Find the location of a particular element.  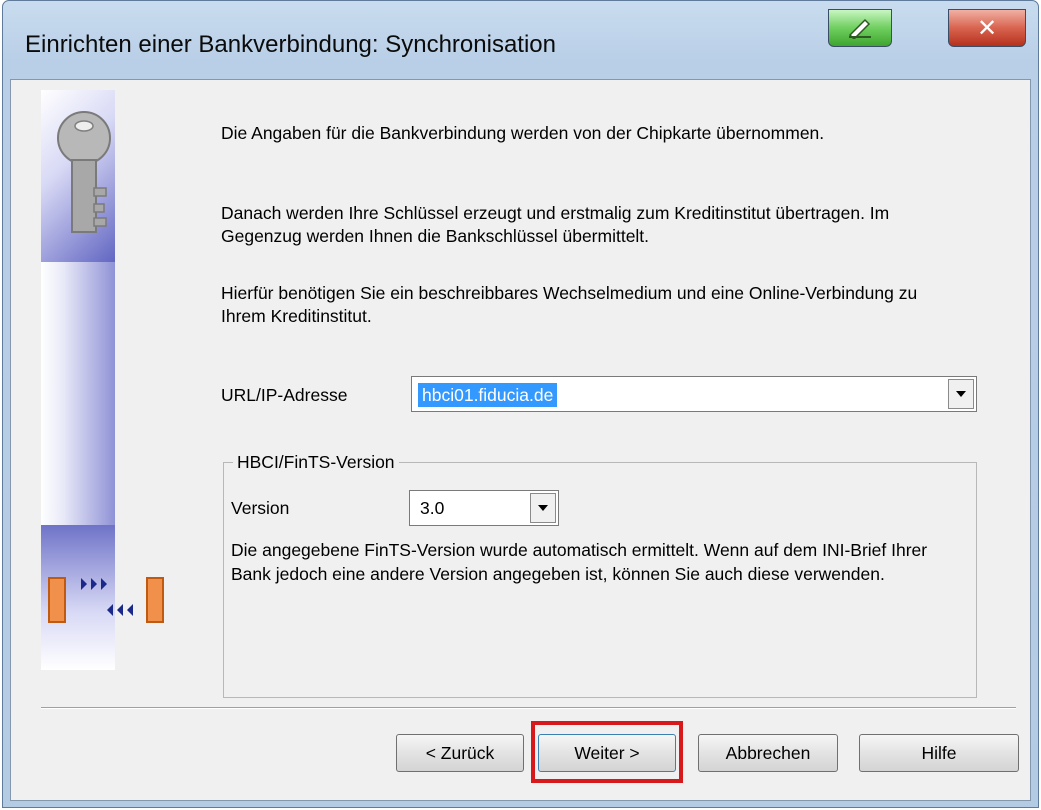

next-button: Weiter > is located at coordinates (607, 753).